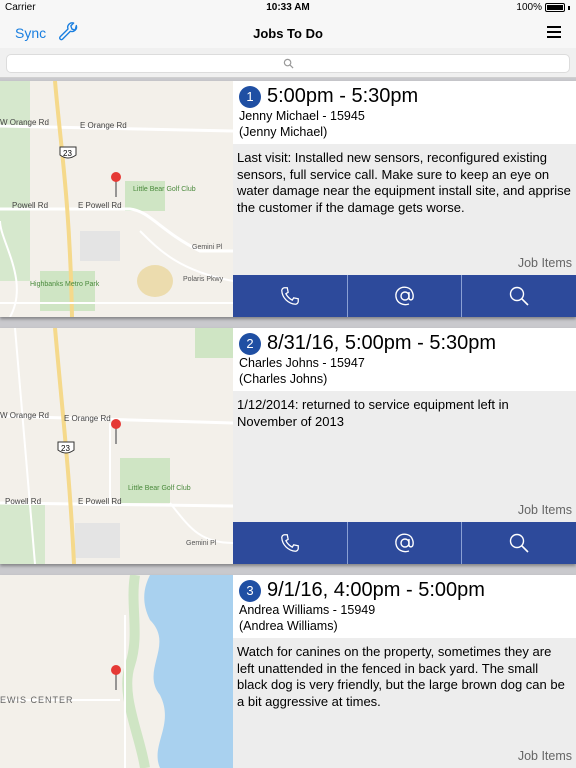  What do you see at coordinates (283, 132) in the screenshot?
I see `customer-contact: (Jenny Michael)` at bounding box center [283, 132].